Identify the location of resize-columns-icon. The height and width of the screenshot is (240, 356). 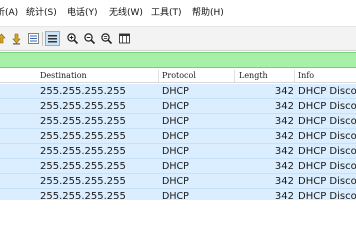
(124, 38).